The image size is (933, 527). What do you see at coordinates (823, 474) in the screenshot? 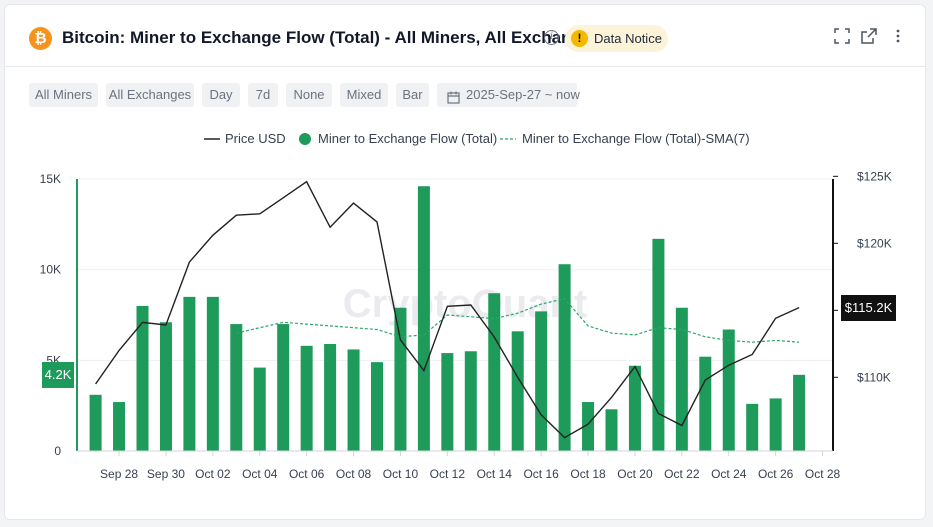
I see `x-tick-label: Oct 28` at bounding box center [823, 474].